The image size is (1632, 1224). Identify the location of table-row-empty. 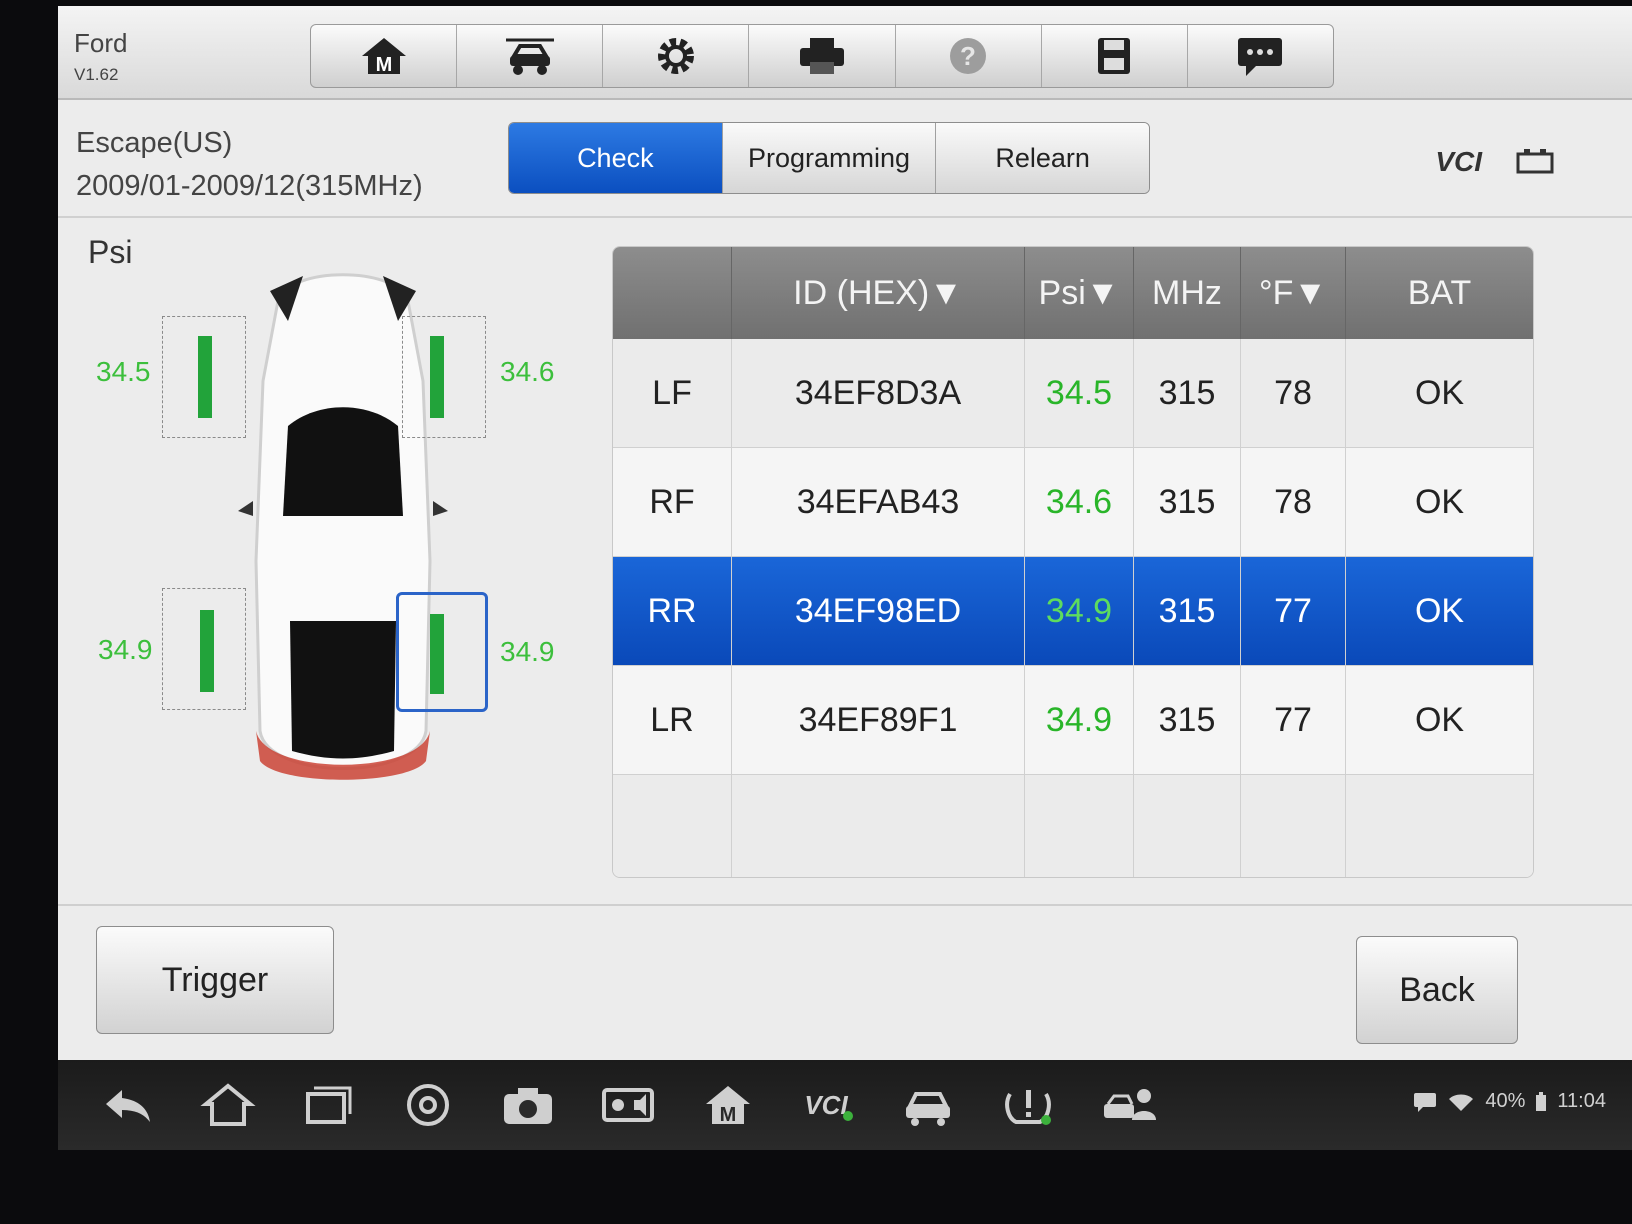
(1073, 826).